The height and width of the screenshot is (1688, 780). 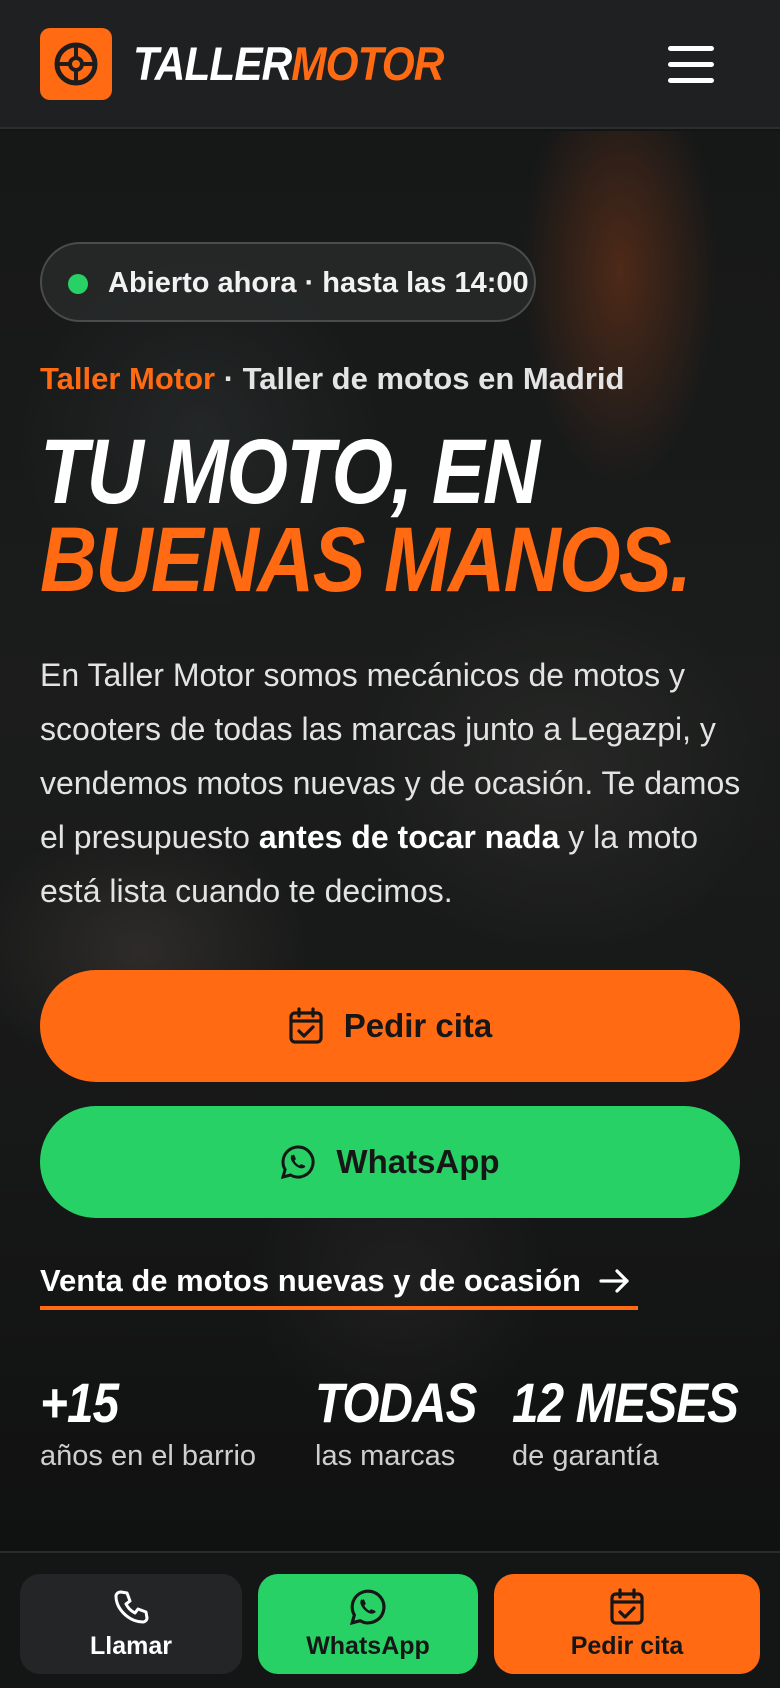 What do you see at coordinates (691, 64) in the screenshot?
I see `hamburger-menu-icon` at bounding box center [691, 64].